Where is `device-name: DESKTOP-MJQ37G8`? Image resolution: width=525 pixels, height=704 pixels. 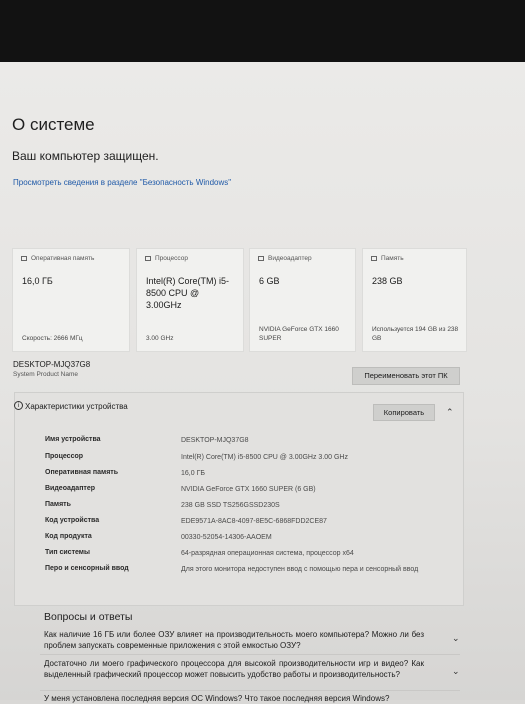 device-name: DESKTOP-MJQ37G8 is located at coordinates (52, 364).